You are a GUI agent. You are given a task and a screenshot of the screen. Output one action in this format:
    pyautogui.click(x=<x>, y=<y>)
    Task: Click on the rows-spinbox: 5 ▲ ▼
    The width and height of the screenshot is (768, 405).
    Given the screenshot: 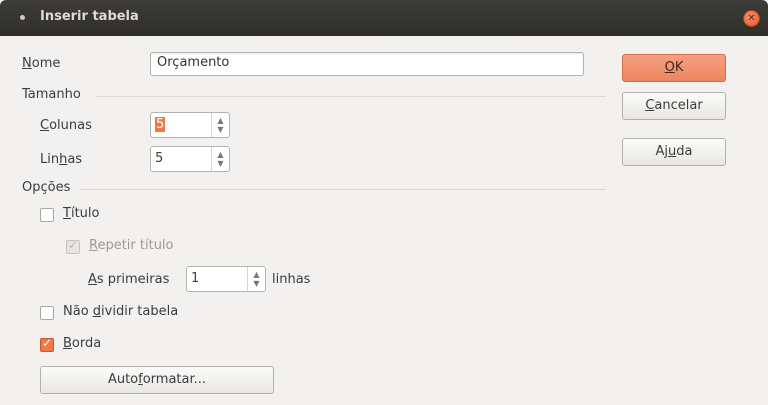 What is the action you would take?
    pyautogui.click(x=190, y=159)
    